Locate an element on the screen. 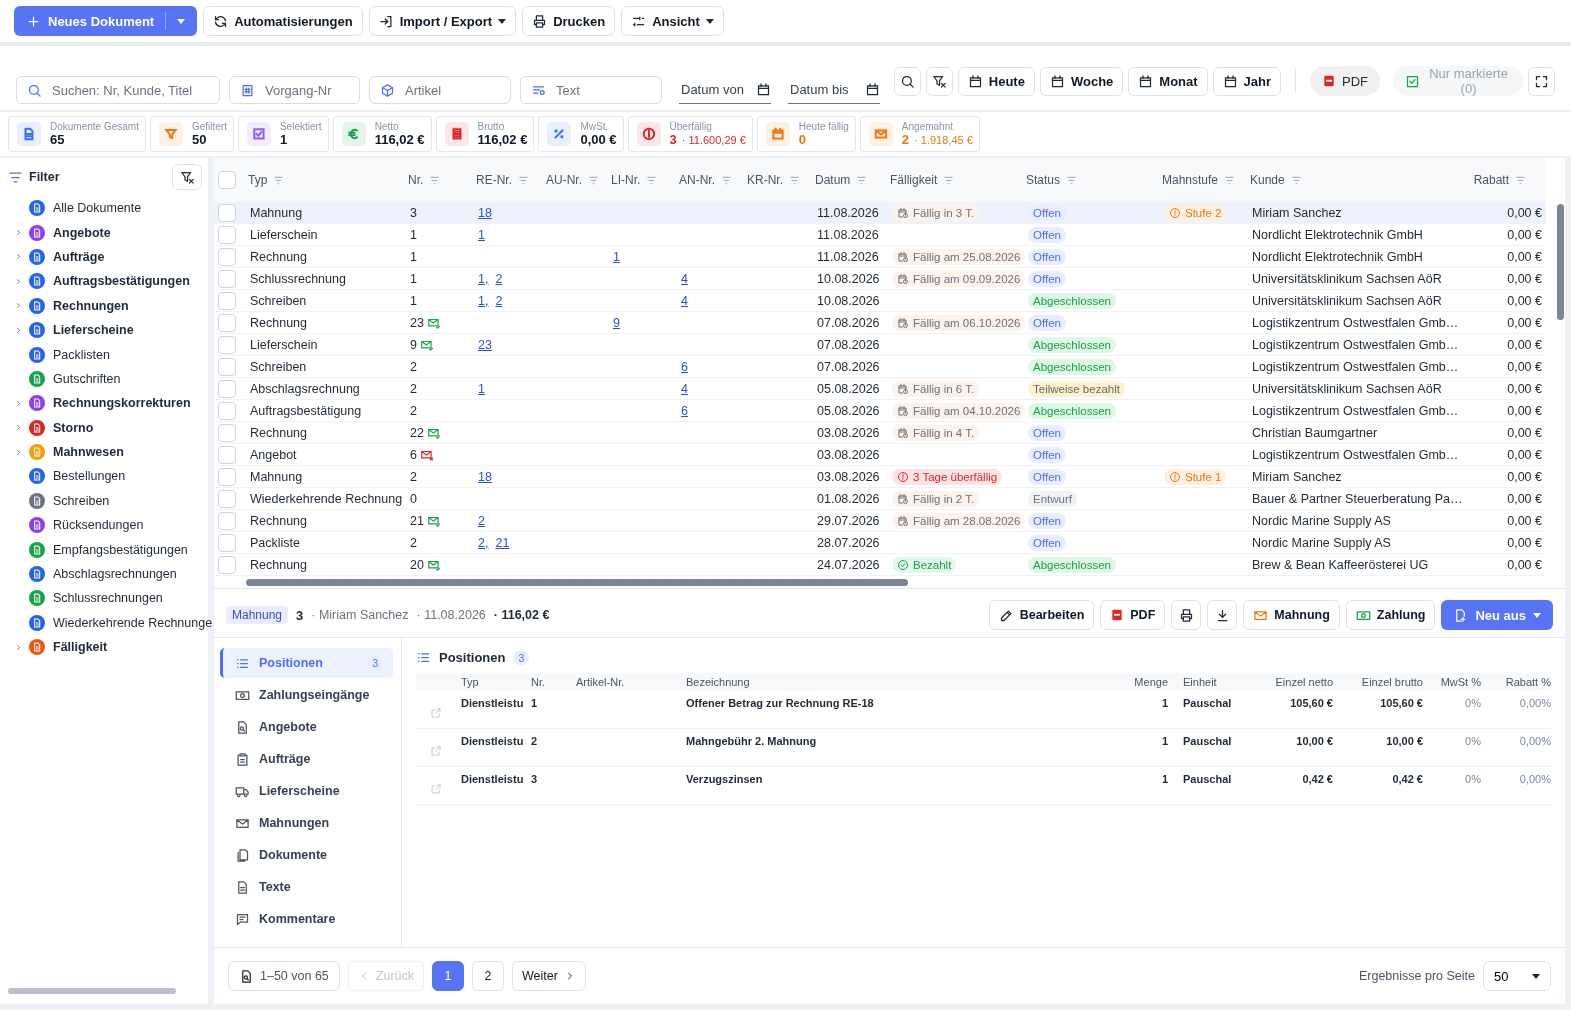 The height and width of the screenshot is (1010, 1571). sidebar-item: Alle Dokumente is located at coordinates (104, 208).